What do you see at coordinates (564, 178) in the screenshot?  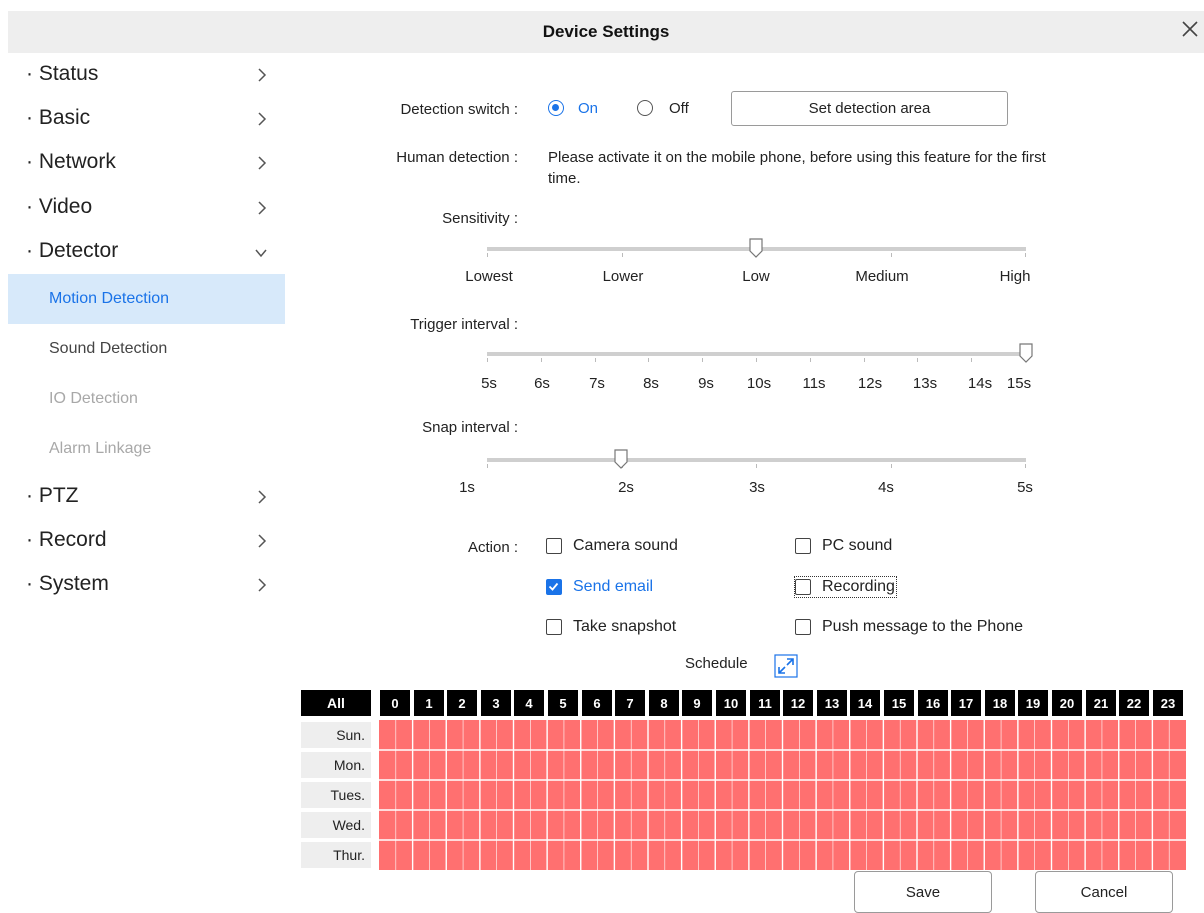 I see `human-detection-note-line2: time.` at bounding box center [564, 178].